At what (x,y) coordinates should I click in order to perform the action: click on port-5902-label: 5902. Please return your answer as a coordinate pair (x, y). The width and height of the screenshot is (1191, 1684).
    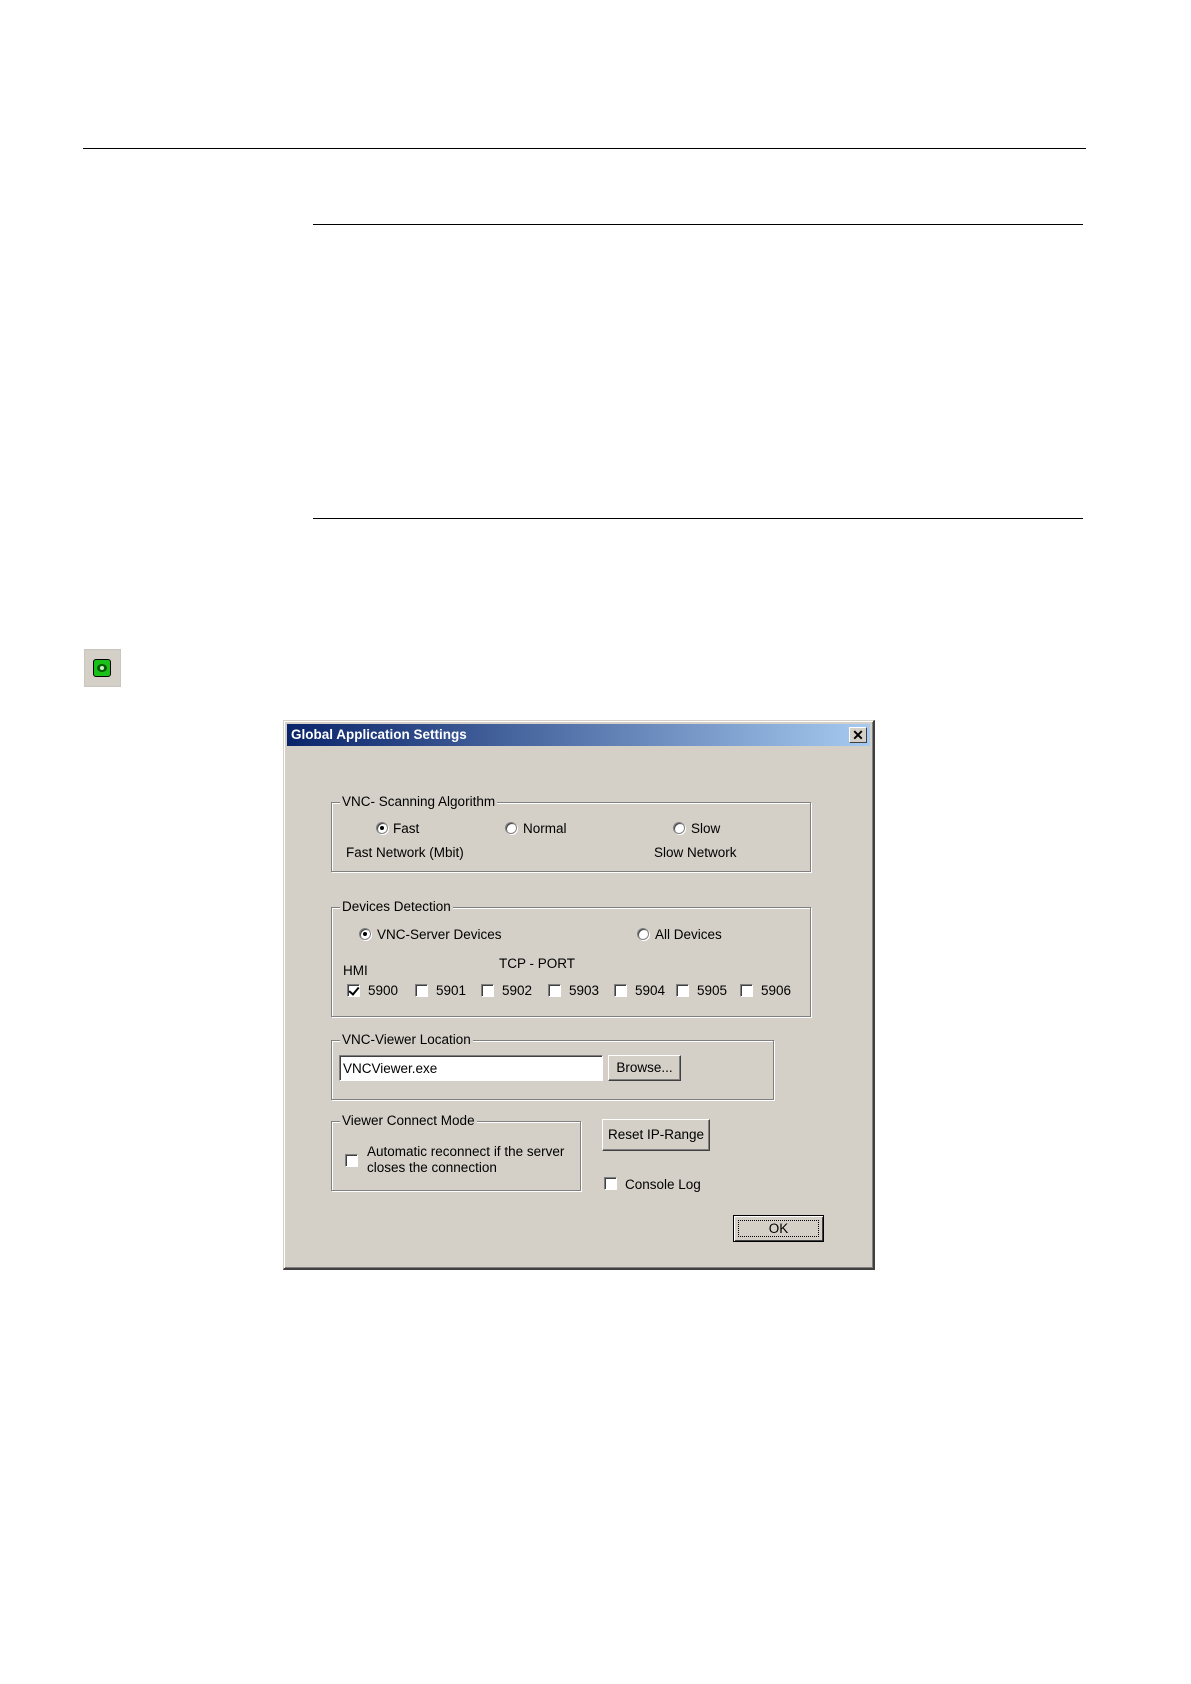
    Looking at the image, I should click on (517, 990).